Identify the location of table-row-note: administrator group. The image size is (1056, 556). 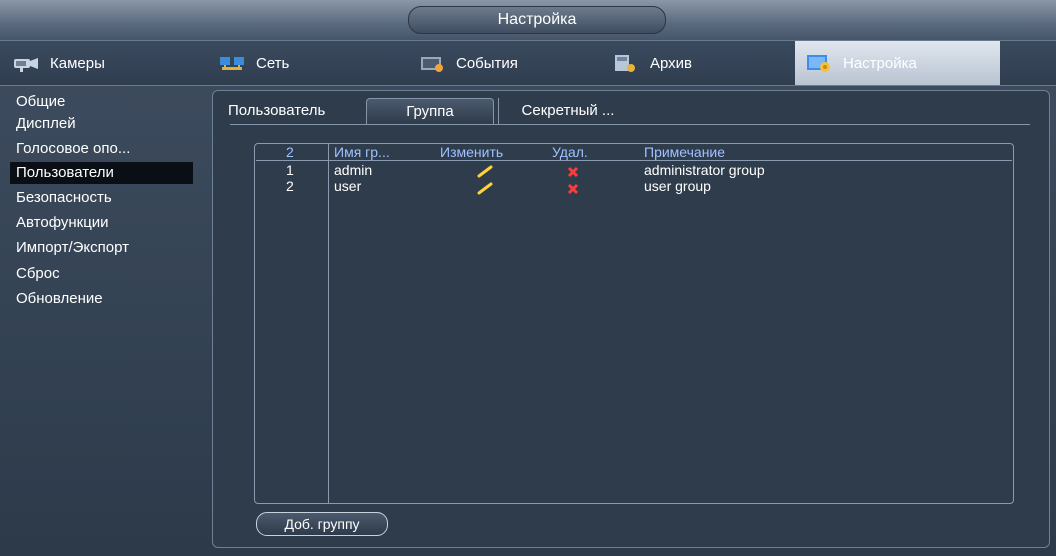
(704, 170).